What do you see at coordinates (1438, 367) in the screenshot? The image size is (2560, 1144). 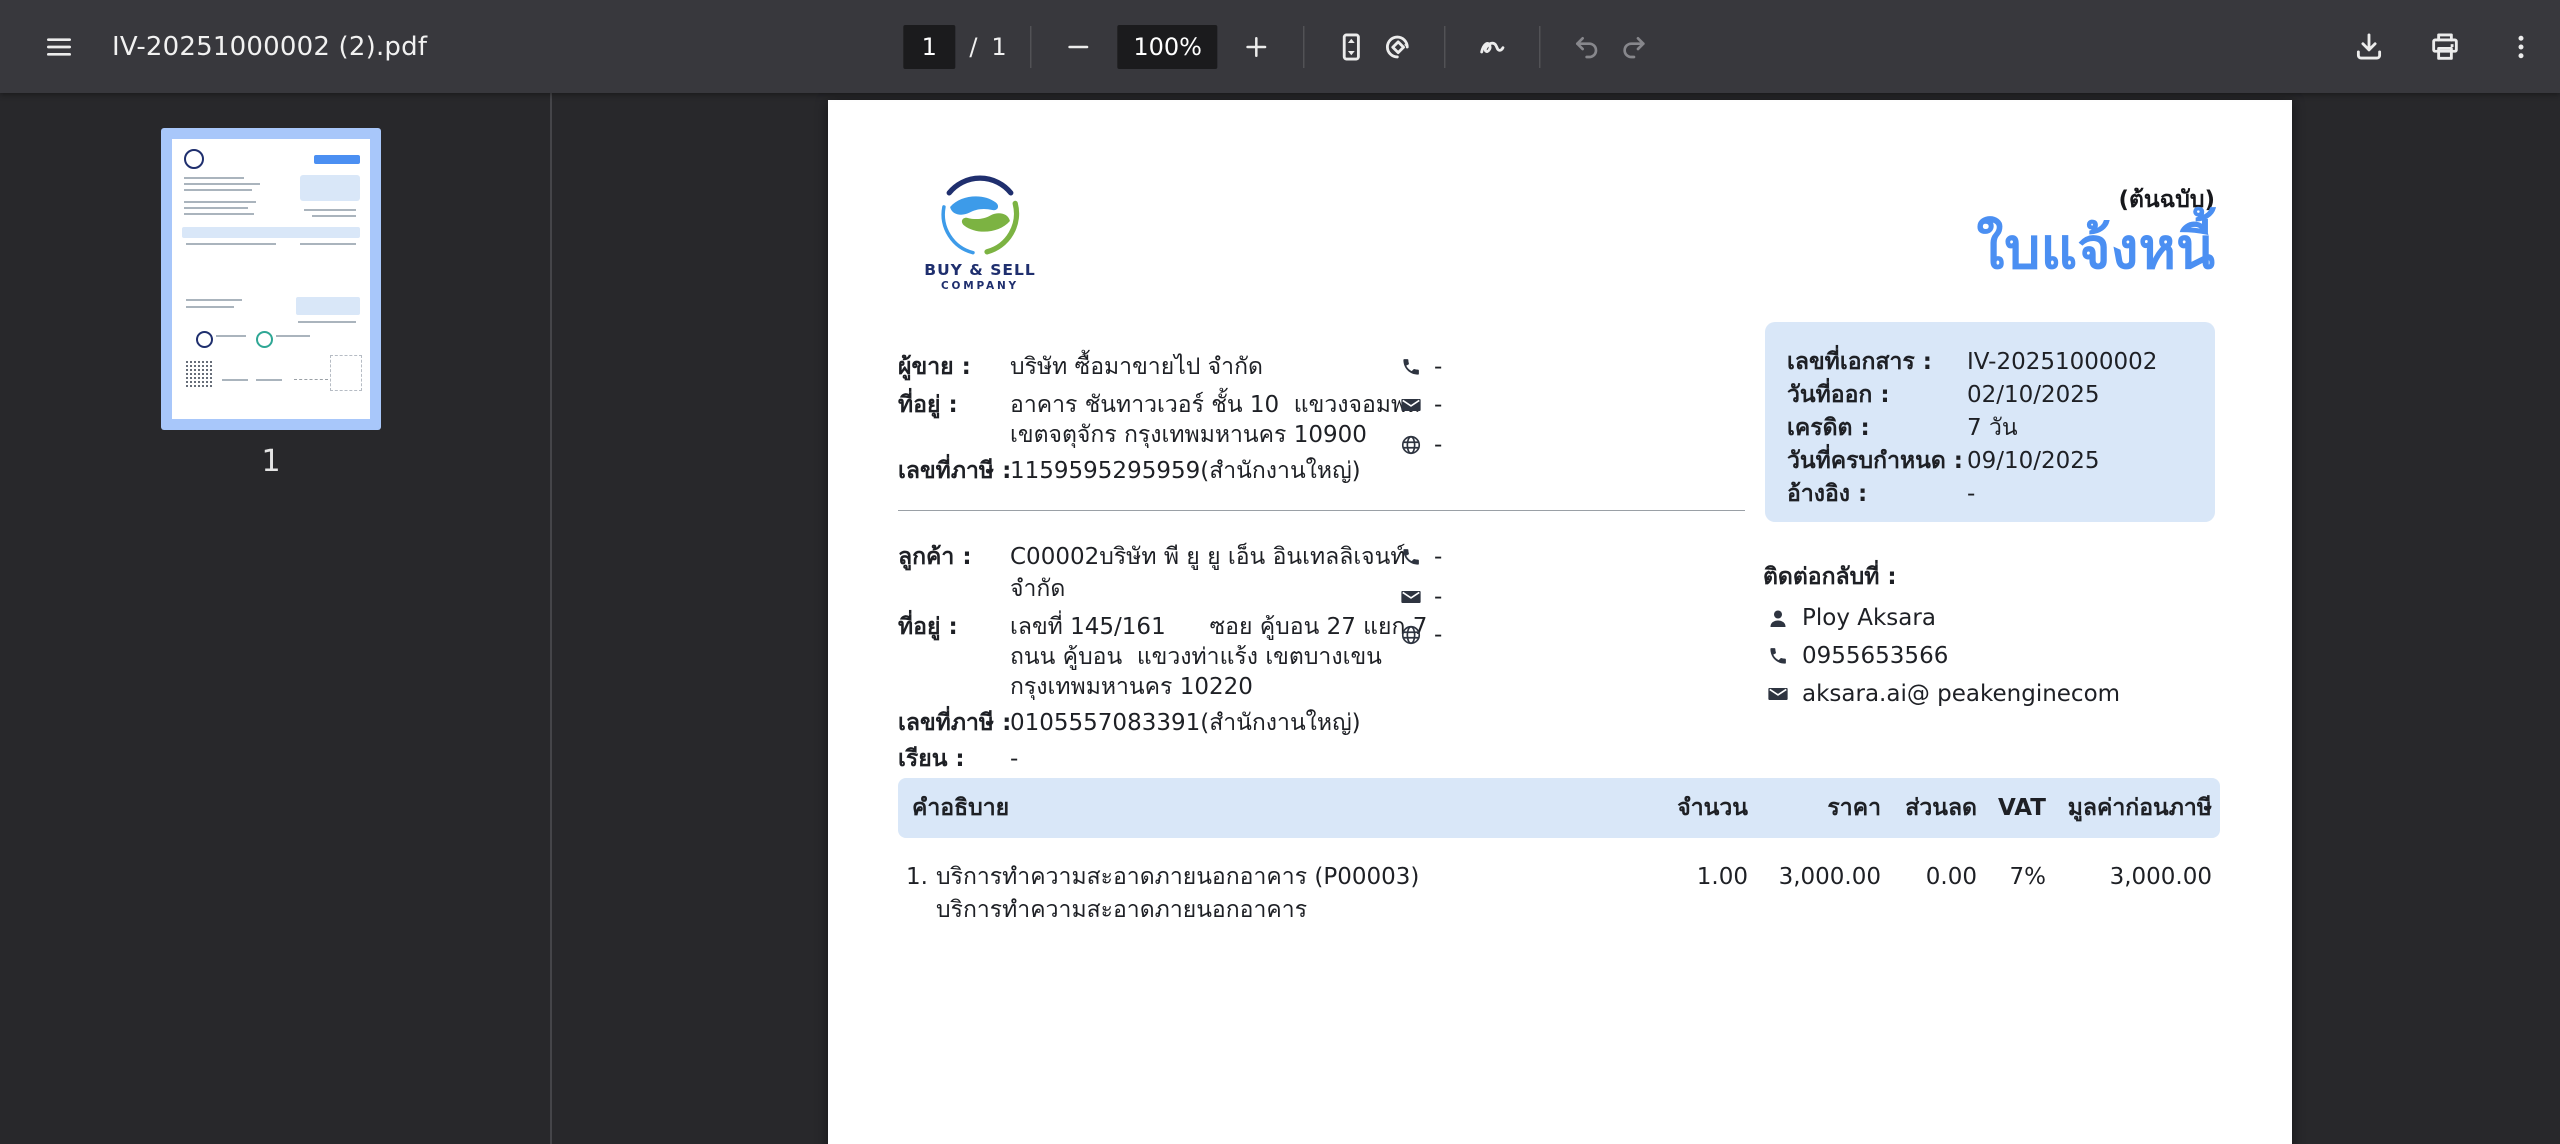 I see `seller-phone-value: -` at bounding box center [1438, 367].